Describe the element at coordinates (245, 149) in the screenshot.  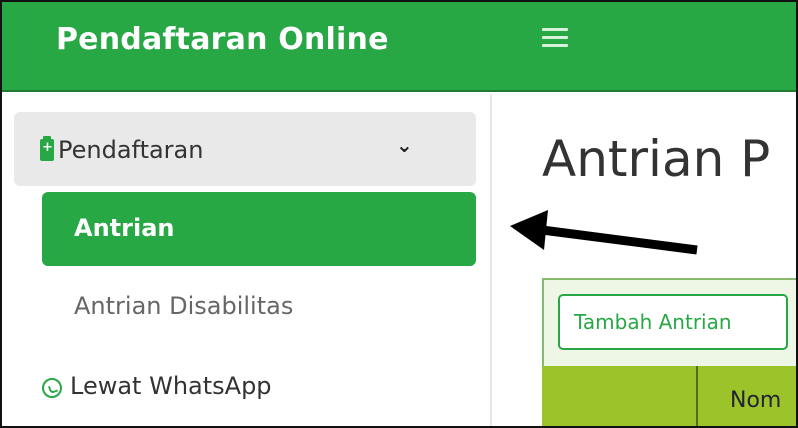
I see `sidebar-item-pendaftaran: Pendaftaran ⌄` at that location.